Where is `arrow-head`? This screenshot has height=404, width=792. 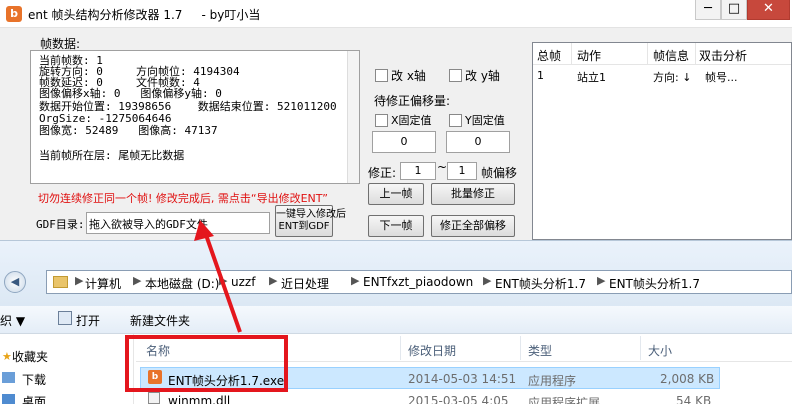
arrow-head is located at coordinates (204, 230).